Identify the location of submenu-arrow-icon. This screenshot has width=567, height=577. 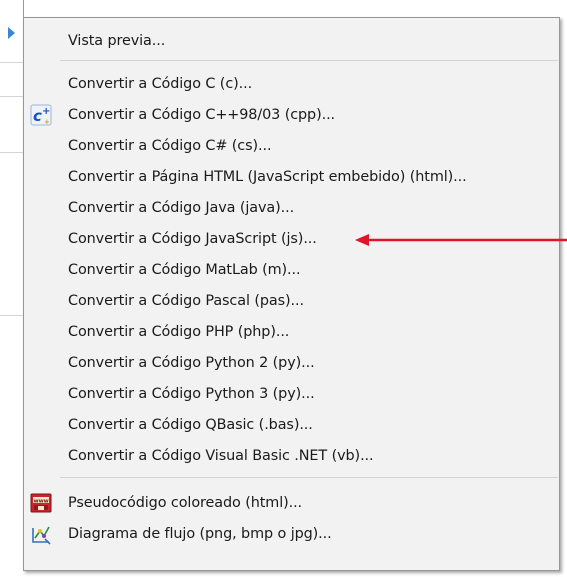
(11, 33).